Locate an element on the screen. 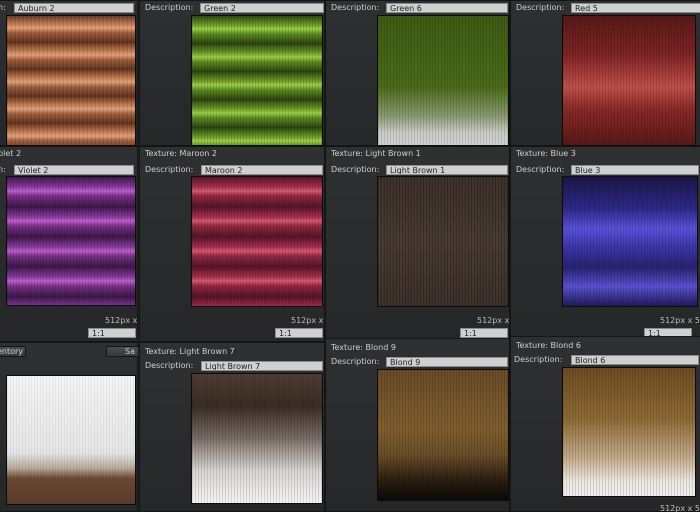 The image size is (700, 512). texture-window-violet-2: iolet 2 n: Violet 2 512px x 5 1:1 is located at coordinates (69, 244).